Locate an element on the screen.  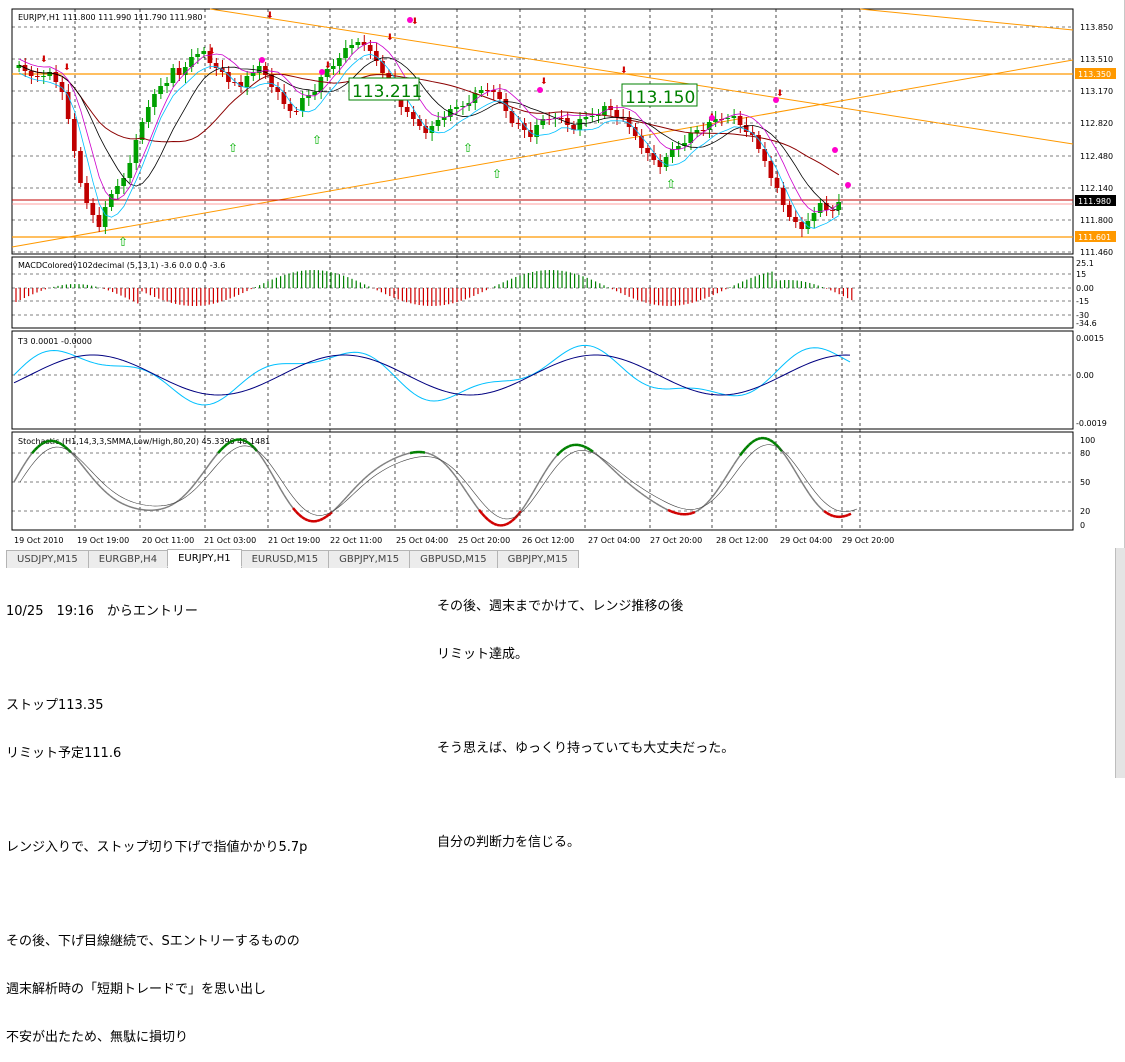
tab-usdjpy-m15: USDJPY,M15 is located at coordinates (47, 559).